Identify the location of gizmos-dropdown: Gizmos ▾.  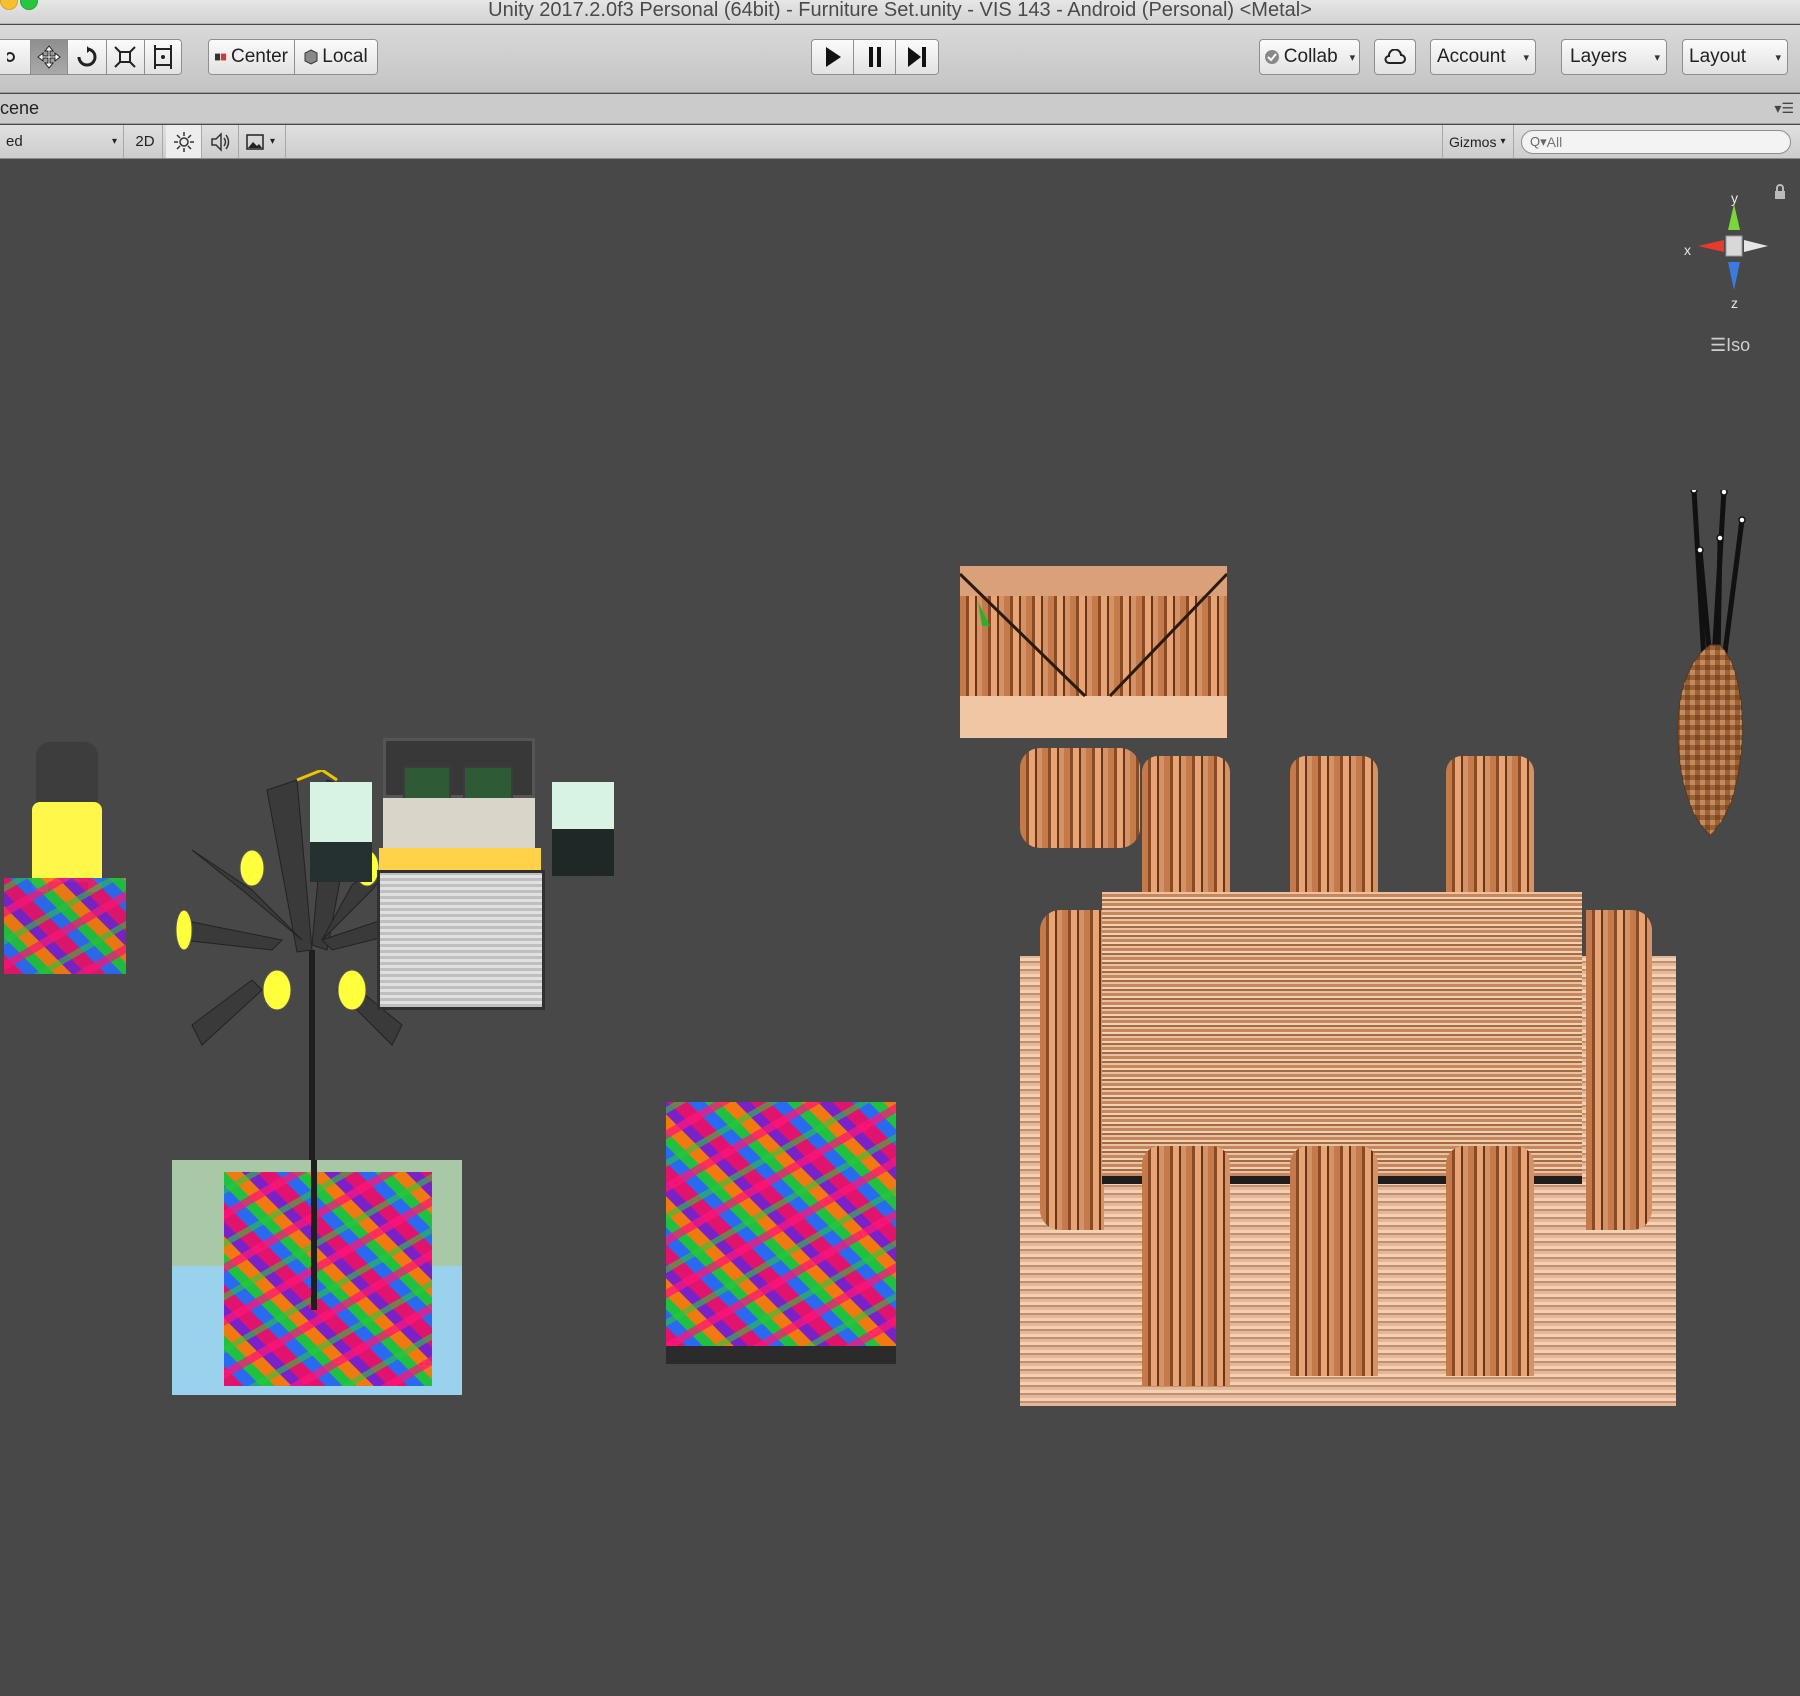
(1478, 141).